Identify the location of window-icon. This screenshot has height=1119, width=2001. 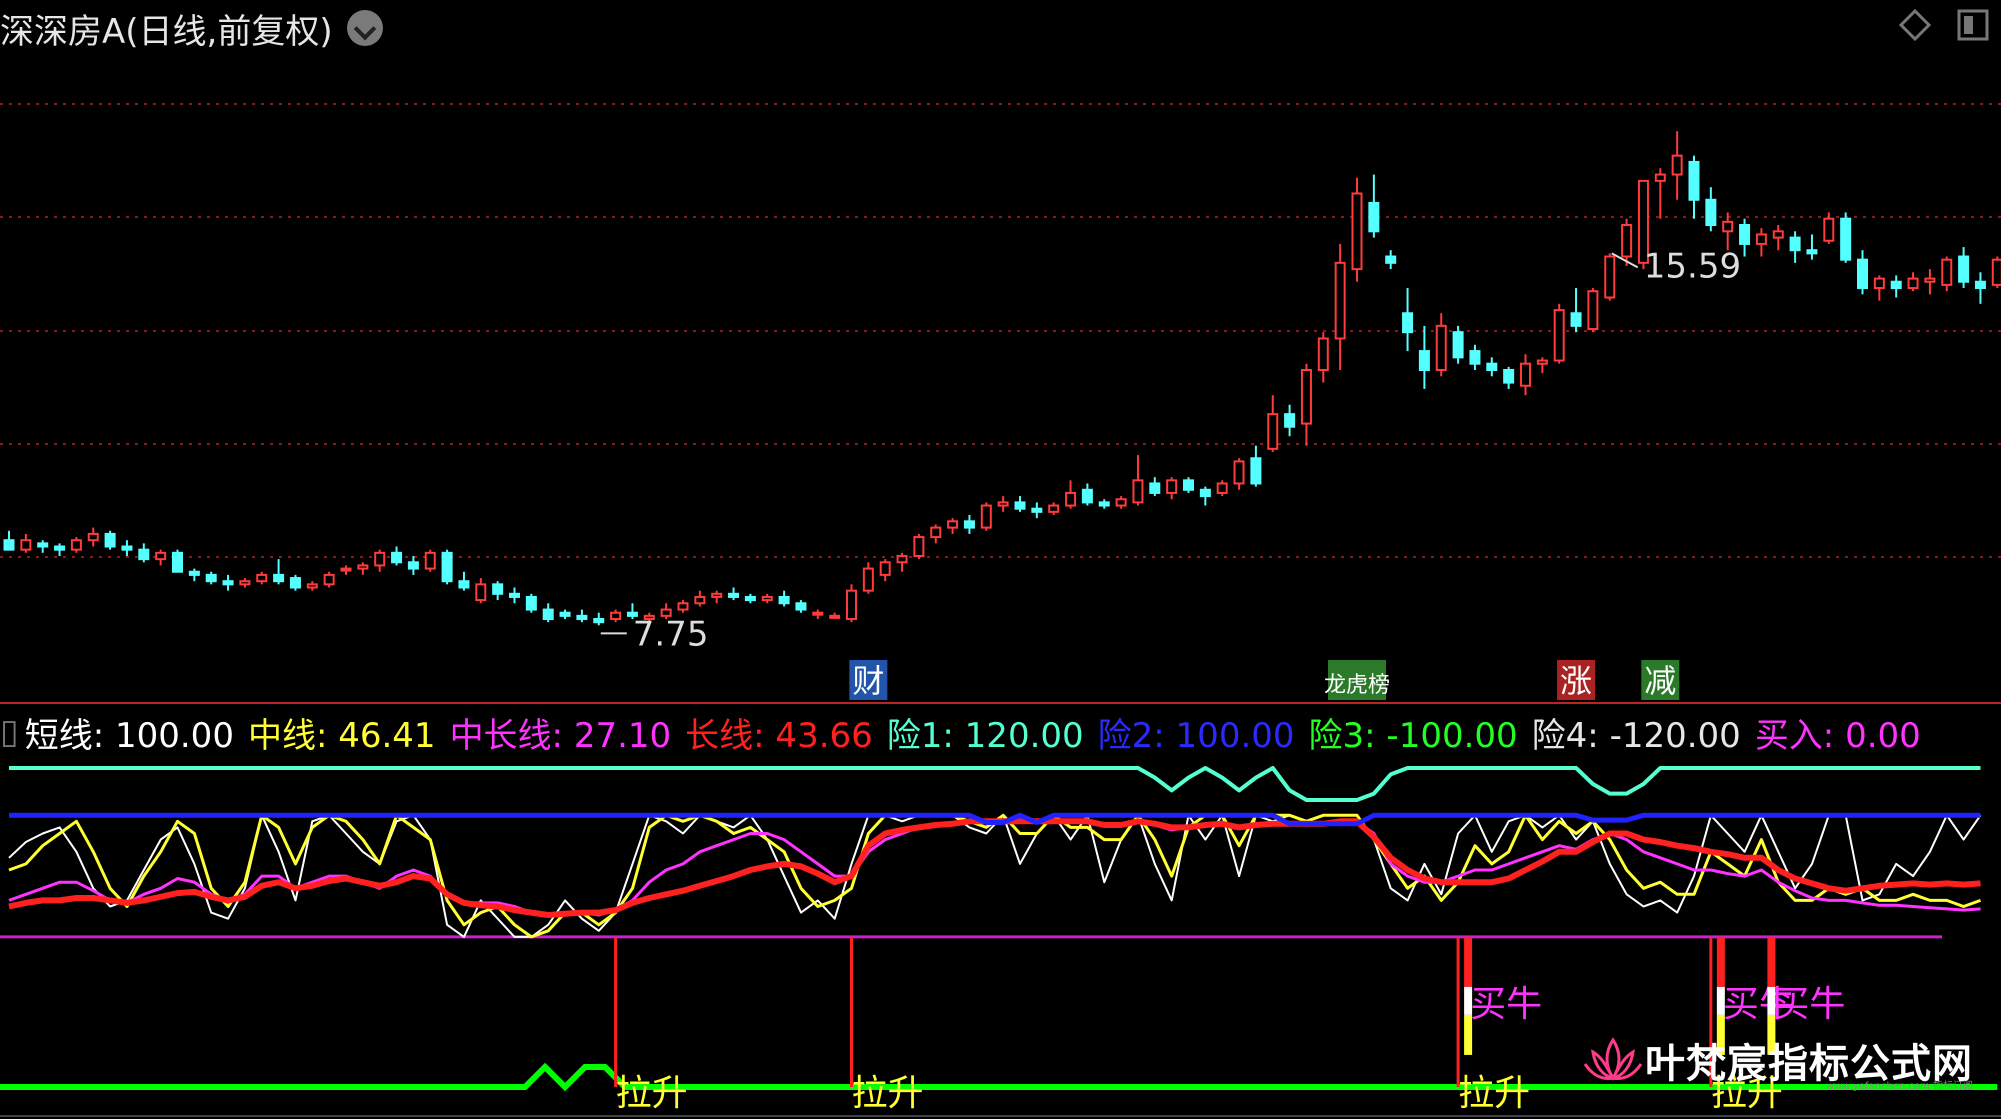
(1973, 25).